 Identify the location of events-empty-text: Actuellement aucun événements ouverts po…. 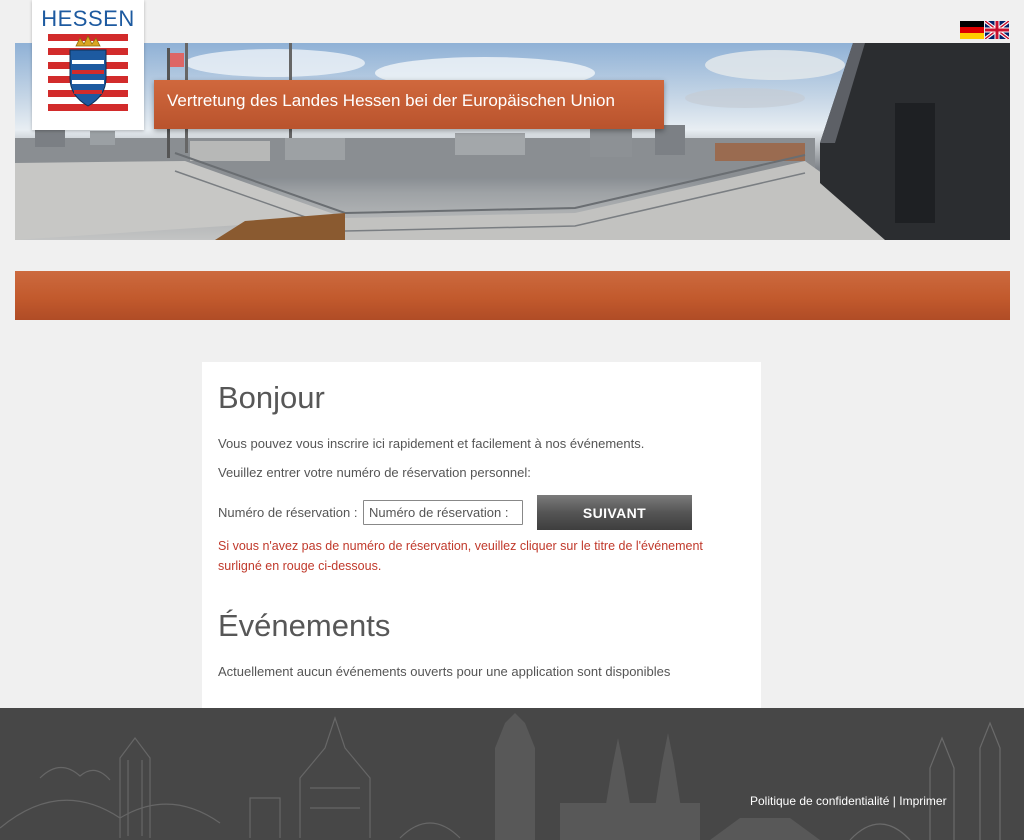
(444, 671).